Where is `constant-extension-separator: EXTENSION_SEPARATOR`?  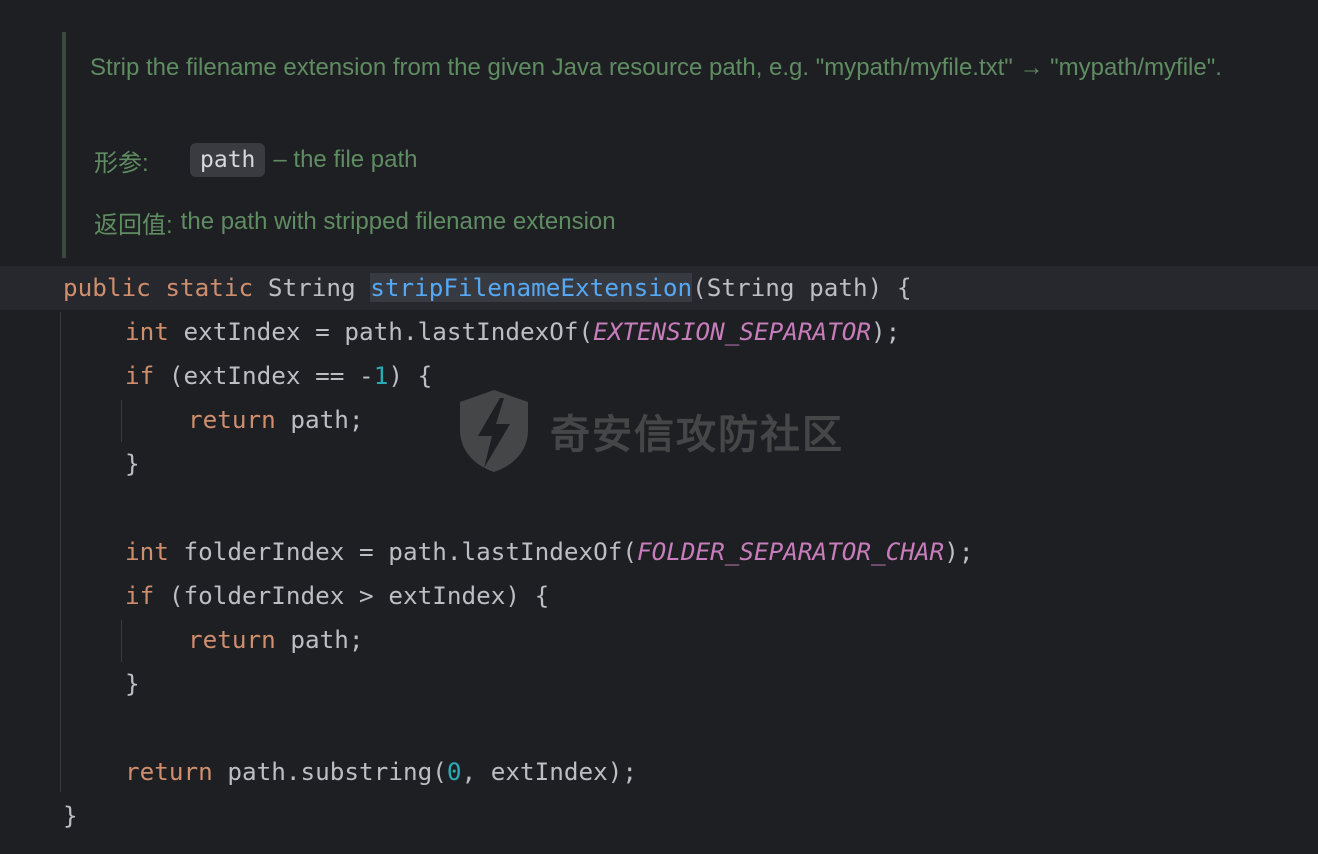 constant-extension-separator: EXTENSION_SEPARATOR is located at coordinates (732, 331).